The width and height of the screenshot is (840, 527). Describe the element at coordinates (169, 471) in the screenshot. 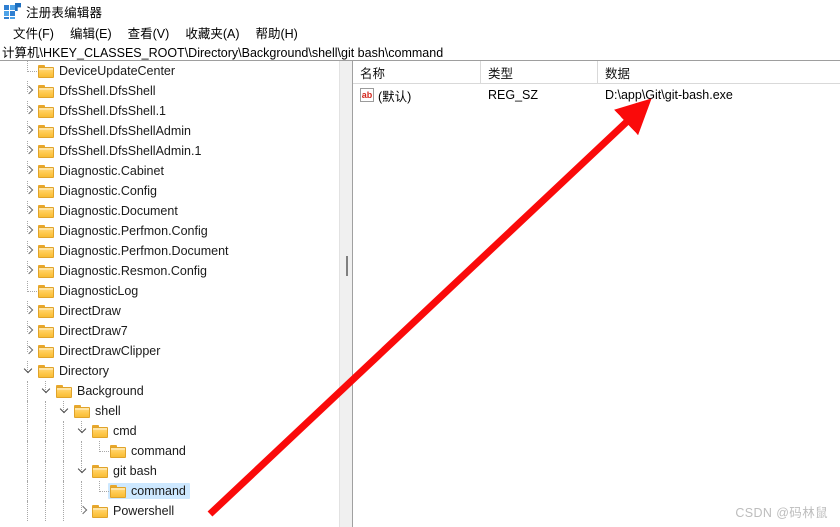

I see `tree-item: git bash` at that location.